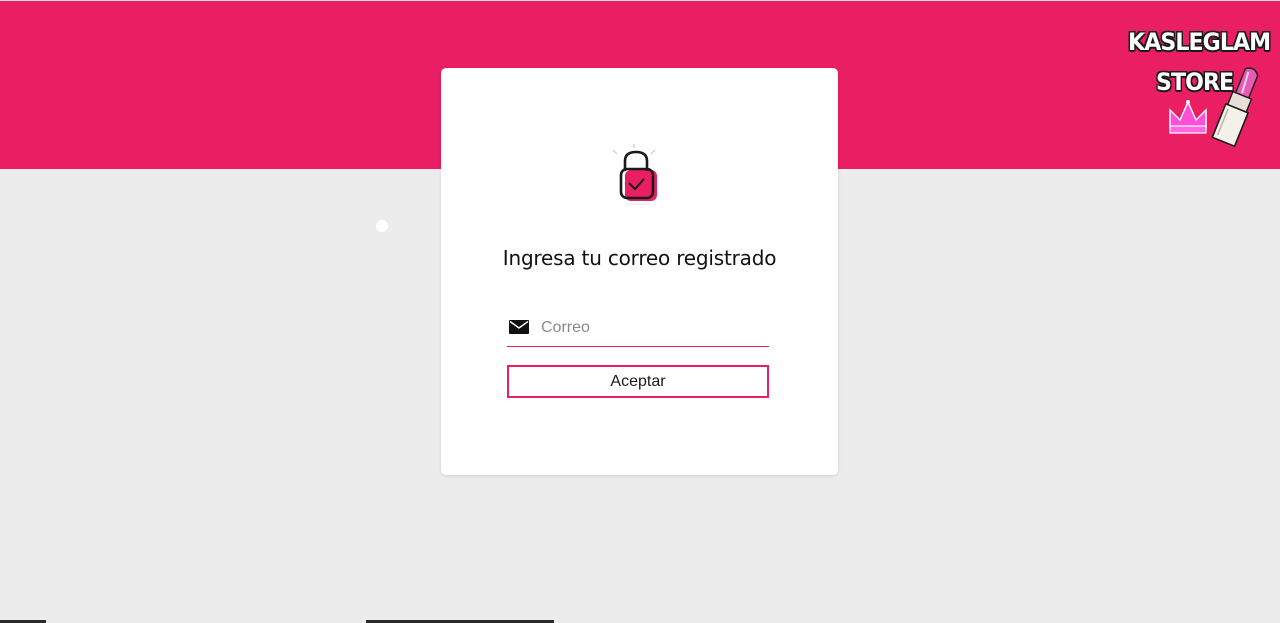 The width and height of the screenshot is (1280, 623). What do you see at coordinates (1188, 117) in the screenshot?
I see `crown-icon` at bounding box center [1188, 117].